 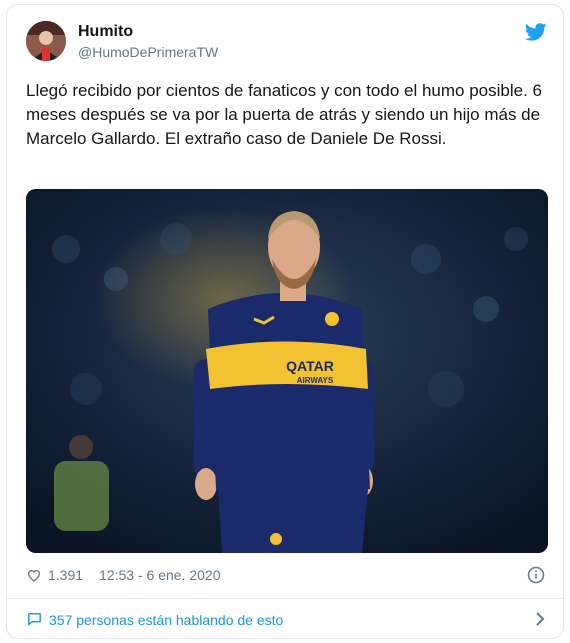 I want to click on tweet-timestamp: 12:53 - 6 ene. 2020, so click(x=159, y=575).